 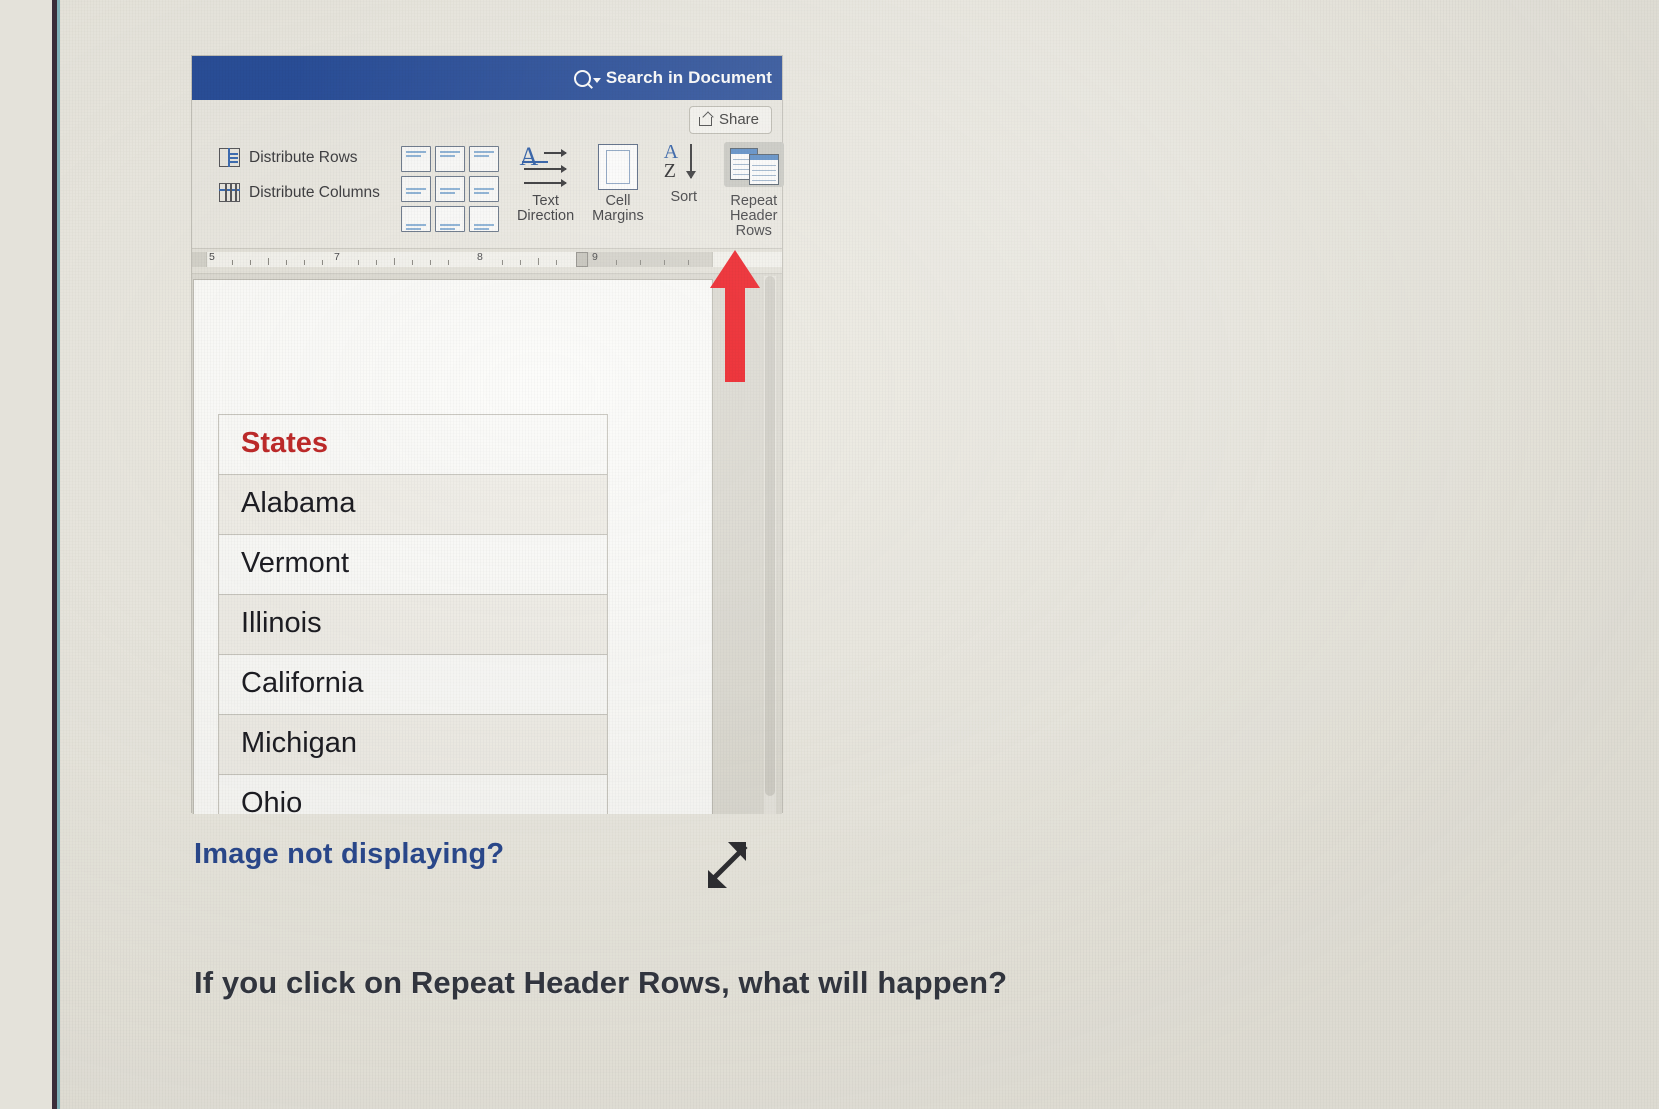 What do you see at coordinates (684, 163) in the screenshot?
I see `sort-az-descending-icon: AZ` at bounding box center [684, 163].